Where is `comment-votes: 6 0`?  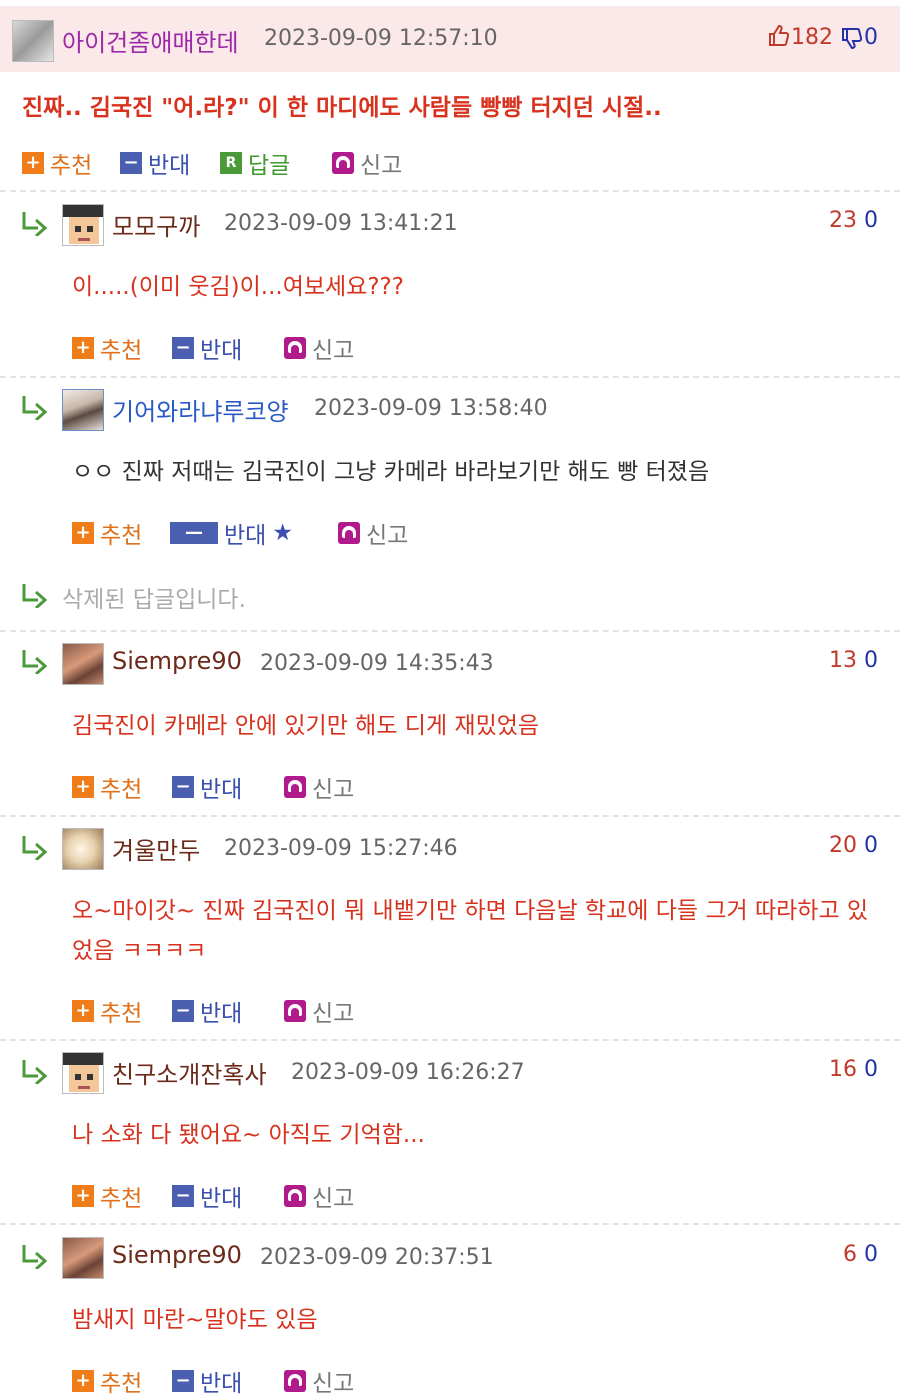 comment-votes: 6 0 is located at coordinates (860, 1254).